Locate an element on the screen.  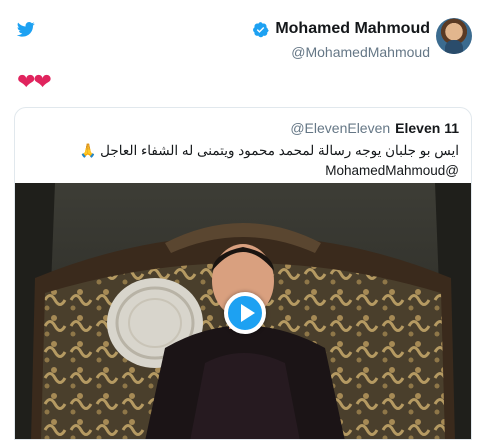
twitter-bird-icon is located at coordinates (26, 29).